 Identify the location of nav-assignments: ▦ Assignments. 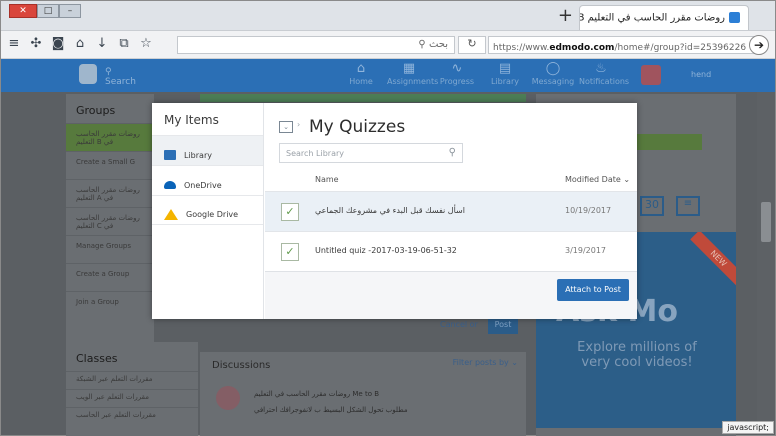
(412, 73).